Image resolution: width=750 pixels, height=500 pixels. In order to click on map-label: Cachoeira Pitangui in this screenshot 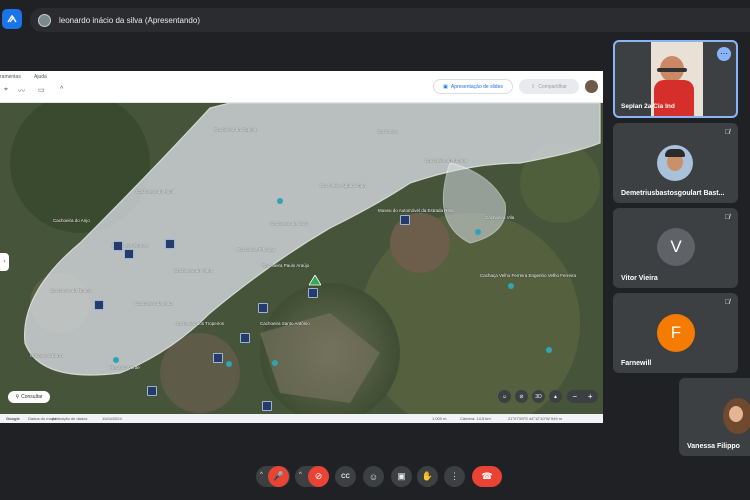, I will do `click(256, 249)`.